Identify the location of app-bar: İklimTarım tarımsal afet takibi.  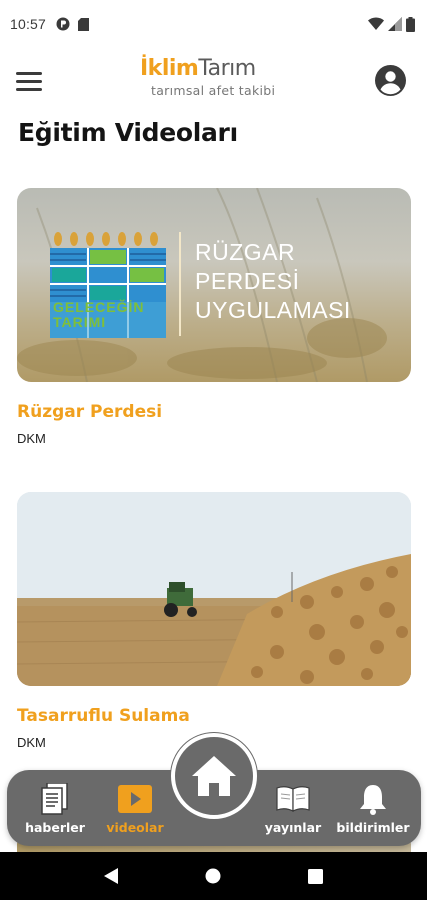
(213, 81).